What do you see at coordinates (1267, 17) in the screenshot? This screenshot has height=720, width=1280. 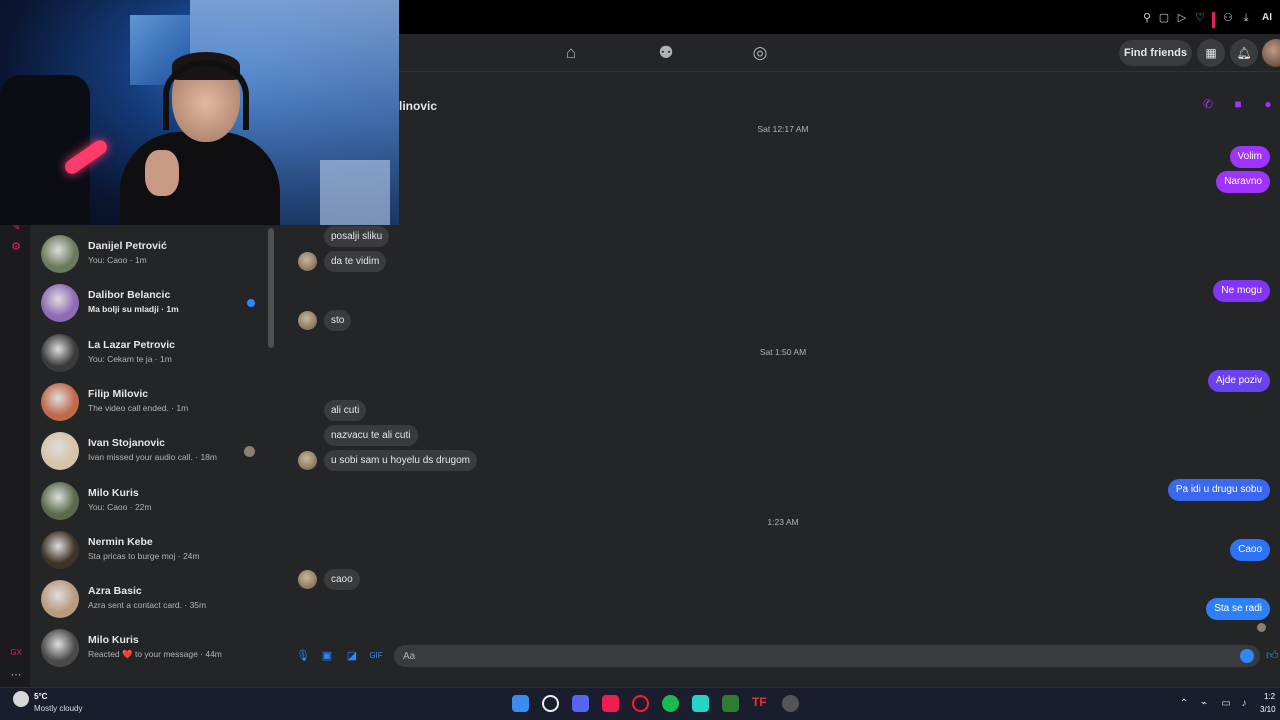 I see `ai-extension-label: AI` at bounding box center [1267, 17].